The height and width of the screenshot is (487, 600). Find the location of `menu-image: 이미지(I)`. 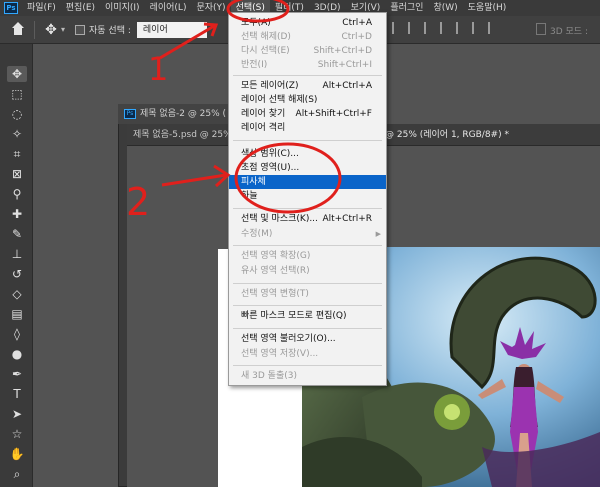

menu-image: 이미지(I) is located at coordinates (122, 8).